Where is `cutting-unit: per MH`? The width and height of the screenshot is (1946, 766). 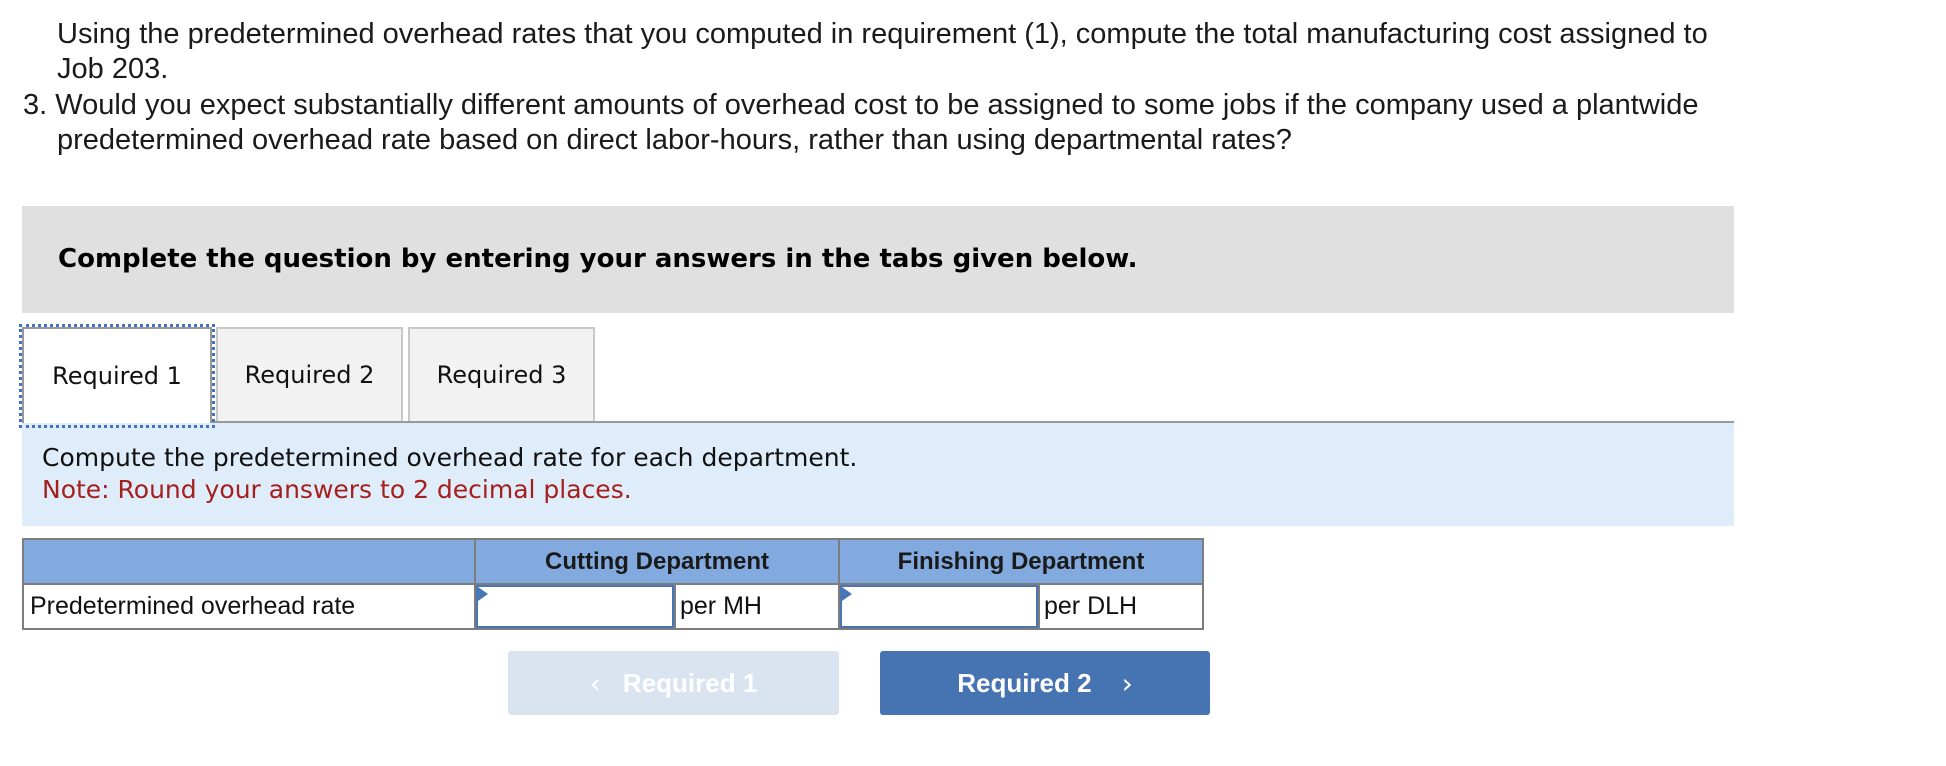
cutting-unit: per MH is located at coordinates (757, 606).